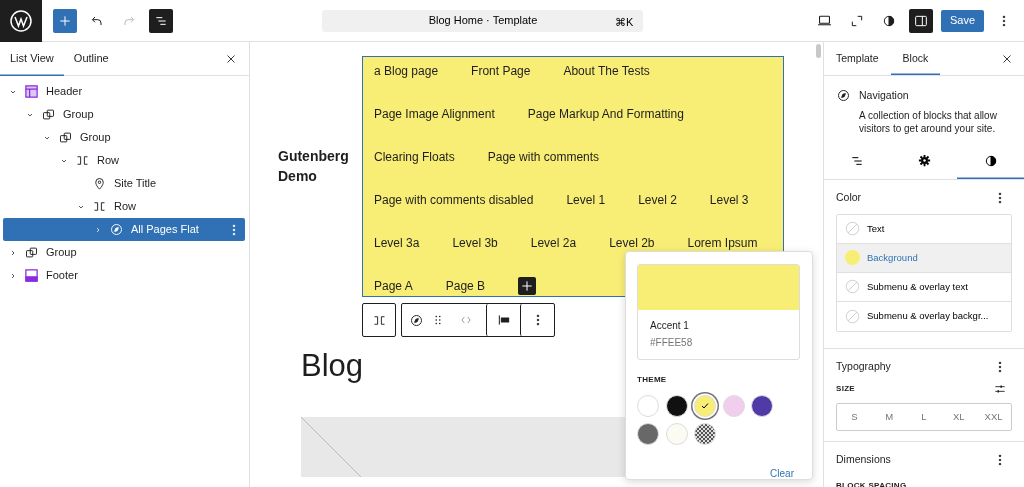 This screenshot has height=487, width=1024. Describe the element at coordinates (993, 416) in the screenshot. I see `size-option: XXL` at that location.